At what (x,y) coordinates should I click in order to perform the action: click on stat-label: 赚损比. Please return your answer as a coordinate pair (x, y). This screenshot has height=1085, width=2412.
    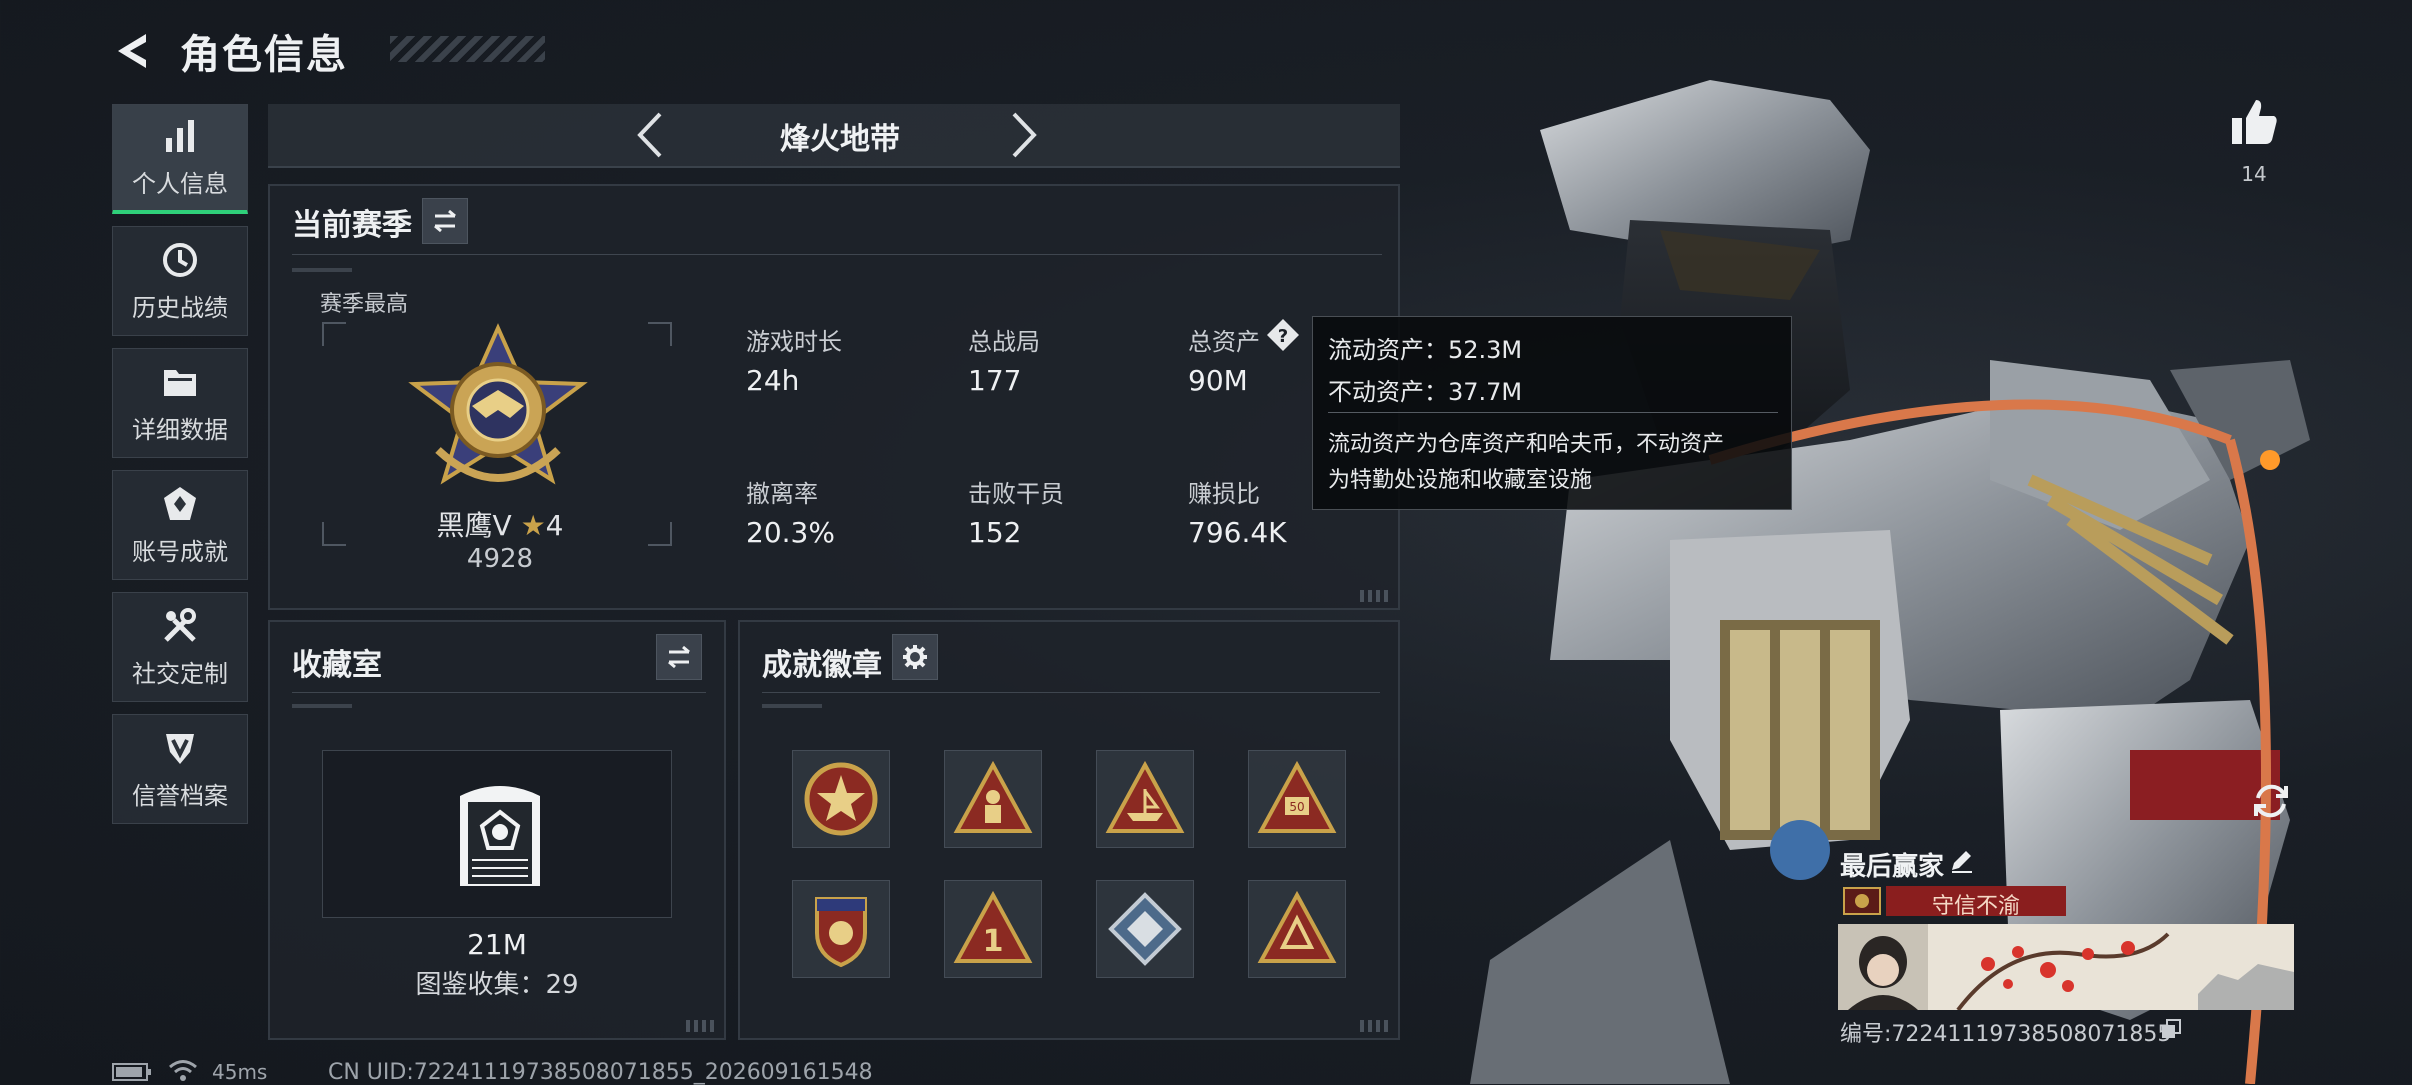
    Looking at the image, I should click on (1224, 494).